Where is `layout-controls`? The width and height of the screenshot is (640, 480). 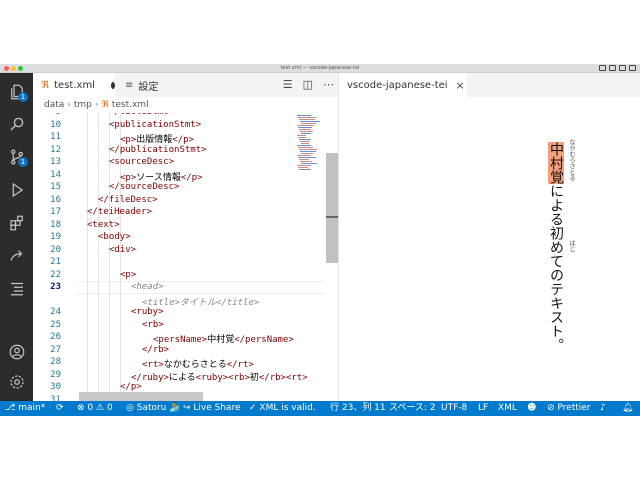
layout-controls is located at coordinates (617, 68).